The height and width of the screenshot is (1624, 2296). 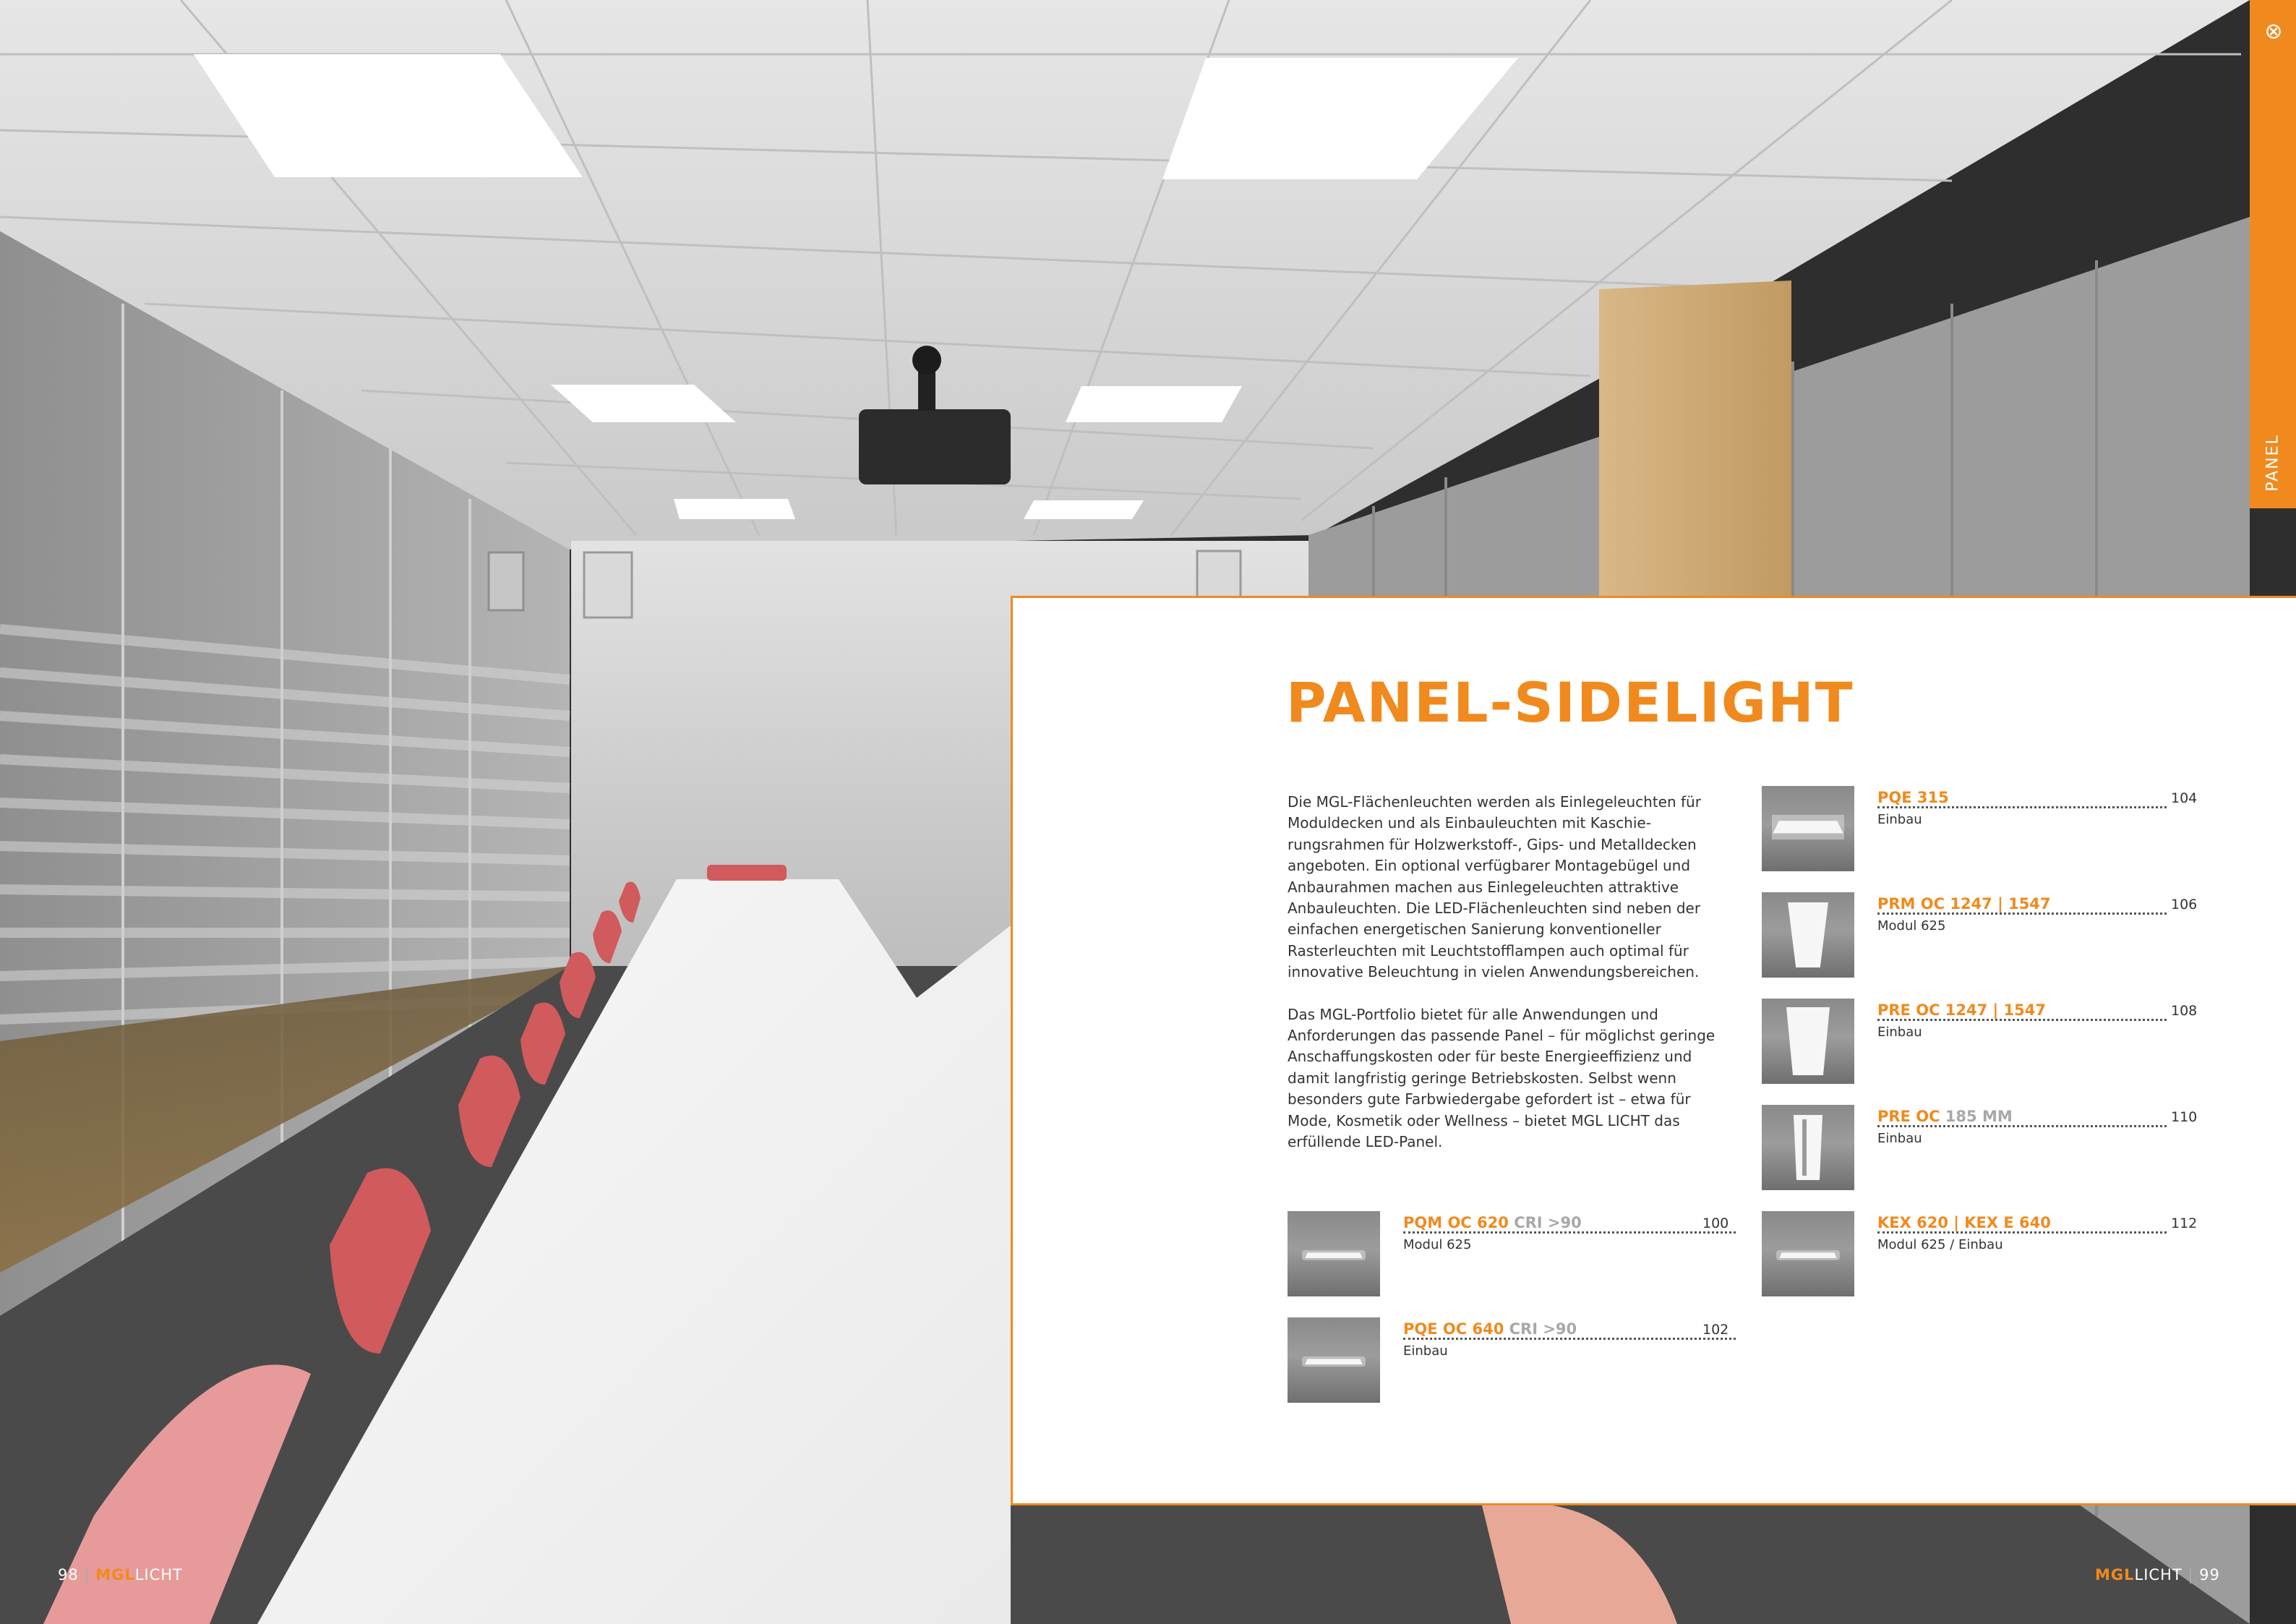 What do you see at coordinates (1512, 1361) in the screenshot?
I see `product-item: PQE OC 640 CRI >90 102 Einbau` at bounding box center [1512, 1361].